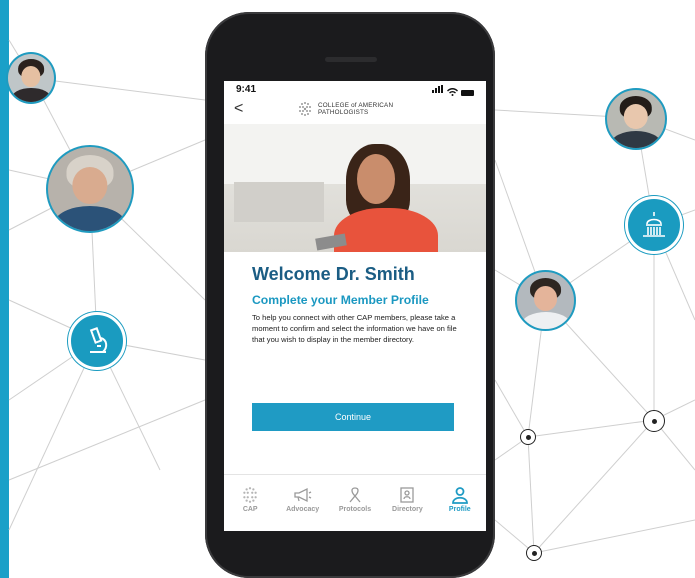 This screenshot has width=695, height=578. I want to click on hero-shelf, so click(279, 202).